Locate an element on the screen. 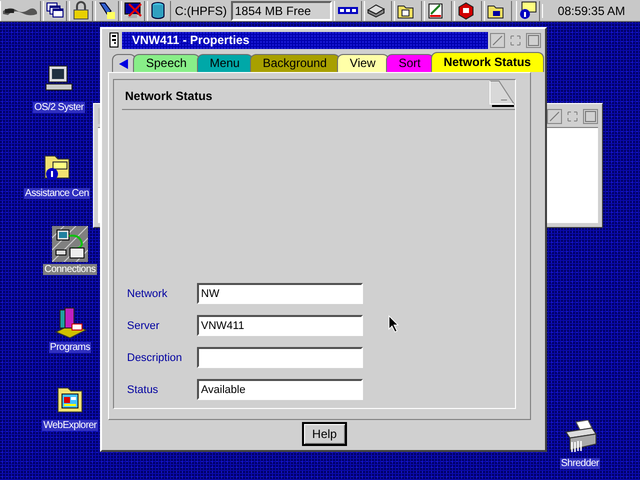  icon-label: Assistance Cen is located at coordinates (57, 193).